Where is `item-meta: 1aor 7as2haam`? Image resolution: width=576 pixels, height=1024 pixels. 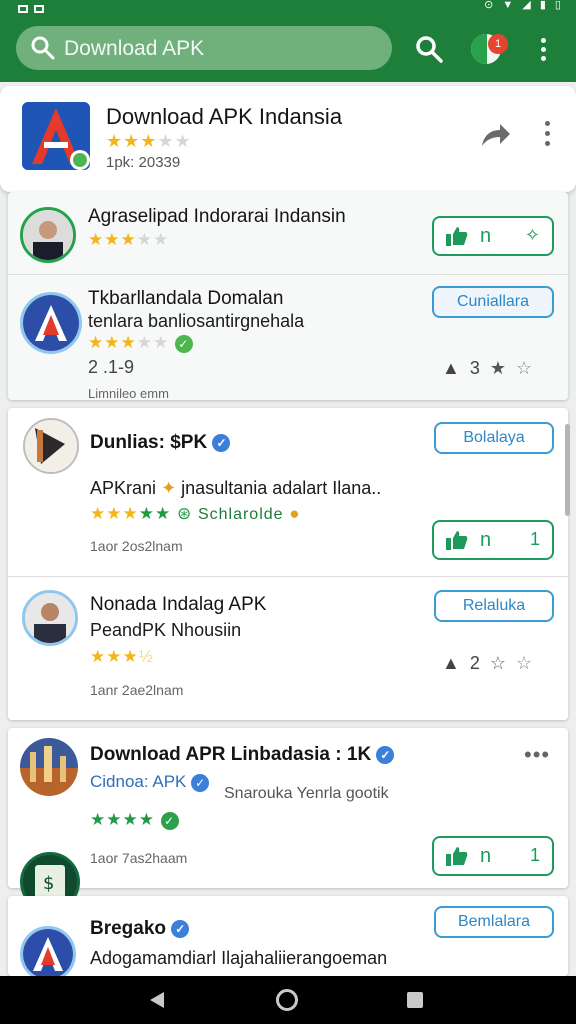
item-meta: 1aor 7as2haam is located at coordinates (139, 858).